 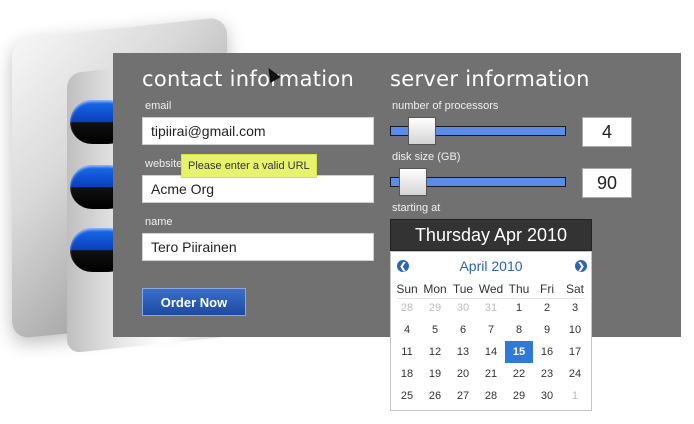 I want to click on calendar-day: 14, so click(x=491, y=352).